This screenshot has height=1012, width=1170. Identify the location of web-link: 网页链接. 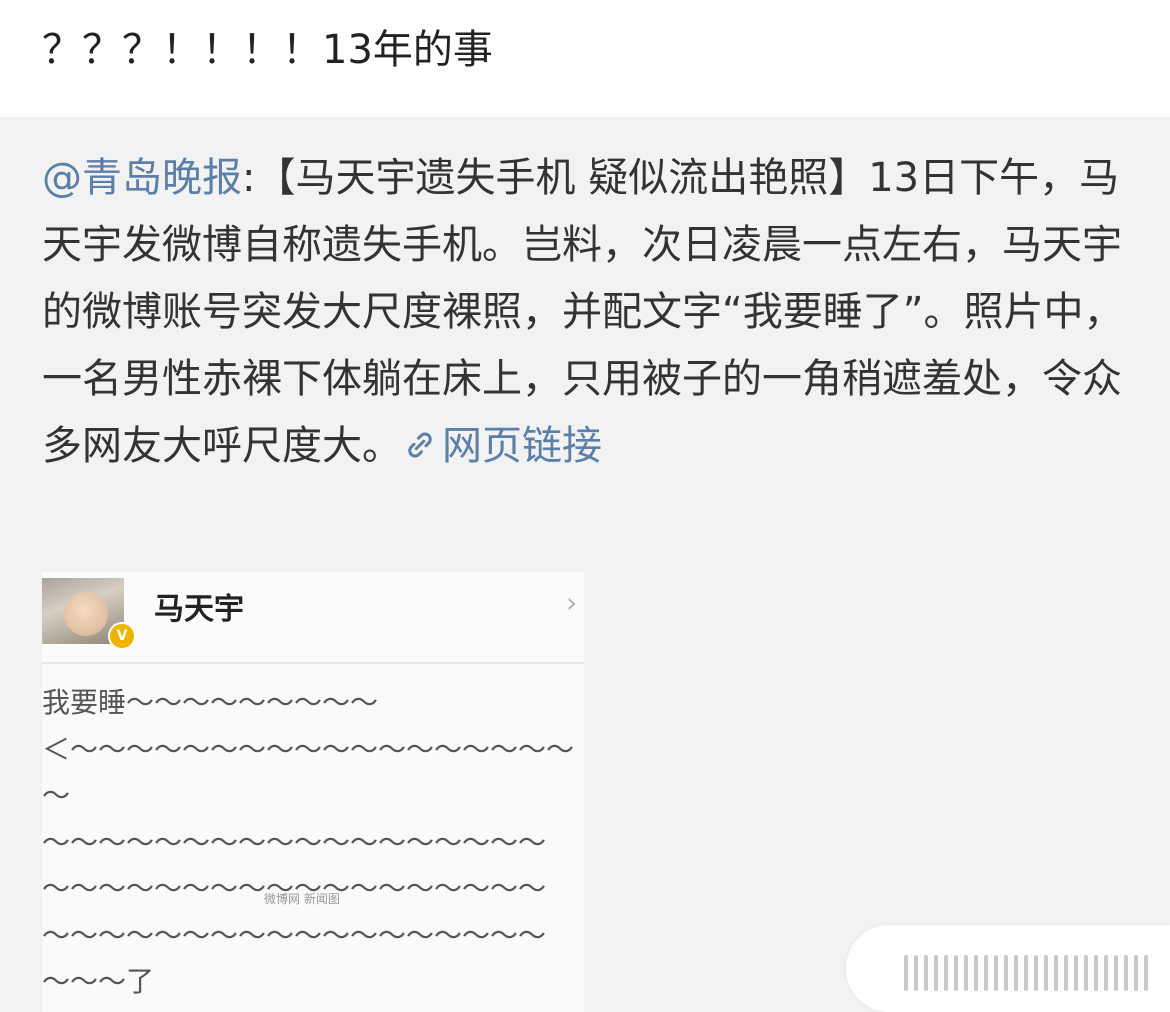
(502, 446).